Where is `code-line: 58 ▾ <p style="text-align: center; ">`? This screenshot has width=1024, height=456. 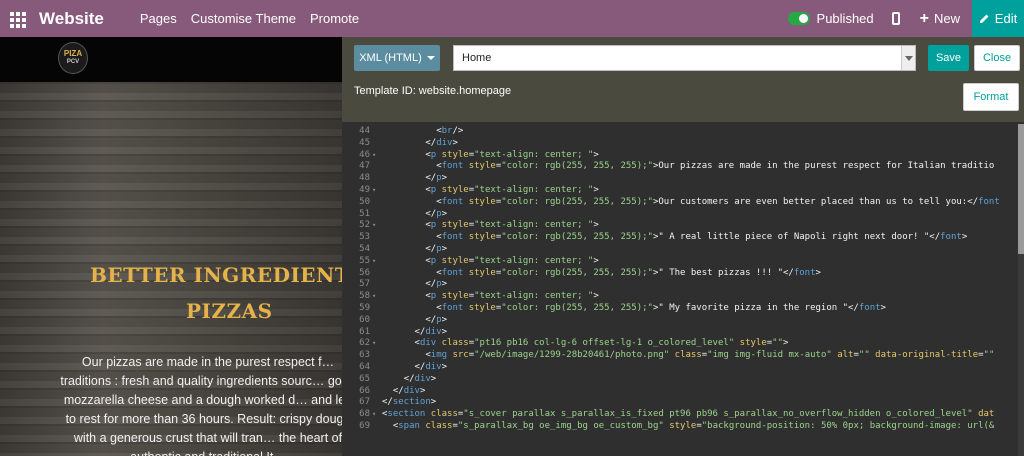
code-line: 58 ▾ <p style="text-align: center; "> is located at coordinates (681, 297).